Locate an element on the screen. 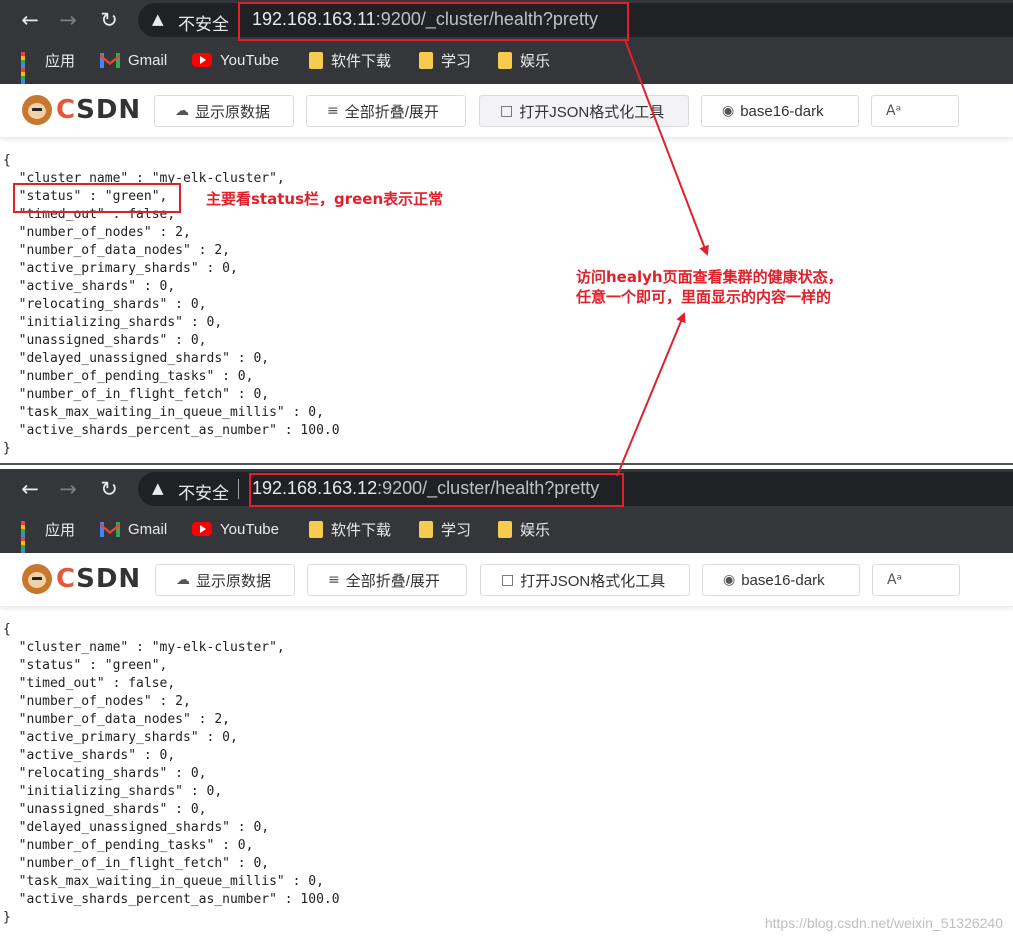 This screenshot has width=1013, height=941. status-highlight-box is located at coordinates (97, 198).